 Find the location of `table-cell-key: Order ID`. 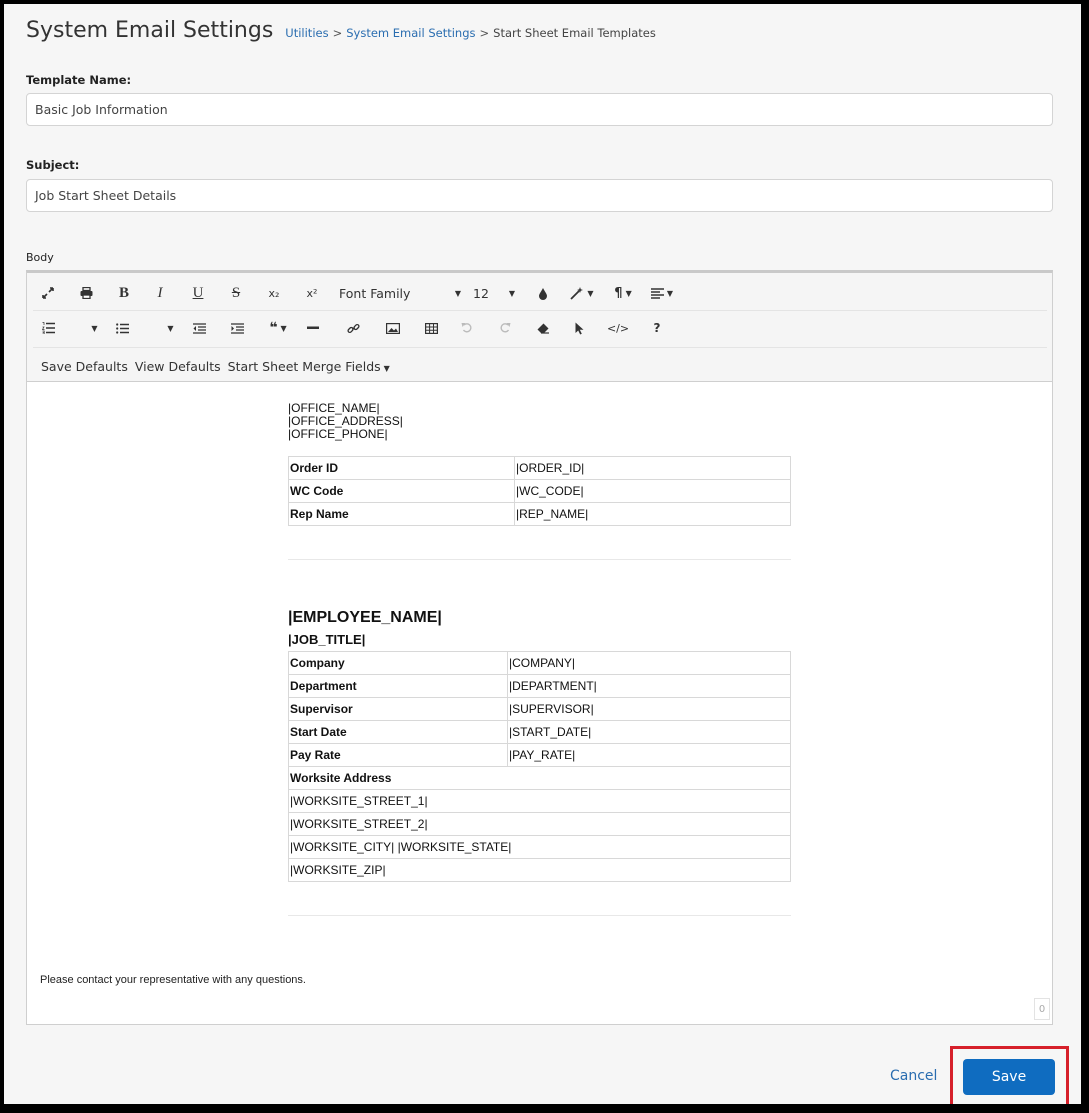

table-cell-key: Order ID is located at coordinates (401, 468).